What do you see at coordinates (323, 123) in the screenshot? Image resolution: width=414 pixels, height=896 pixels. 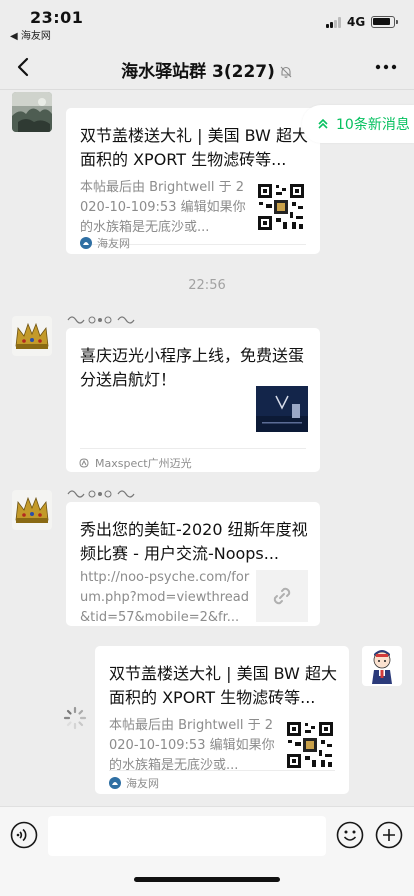 I see `double-chevron-up-icon` at bounding box center [323, 123].